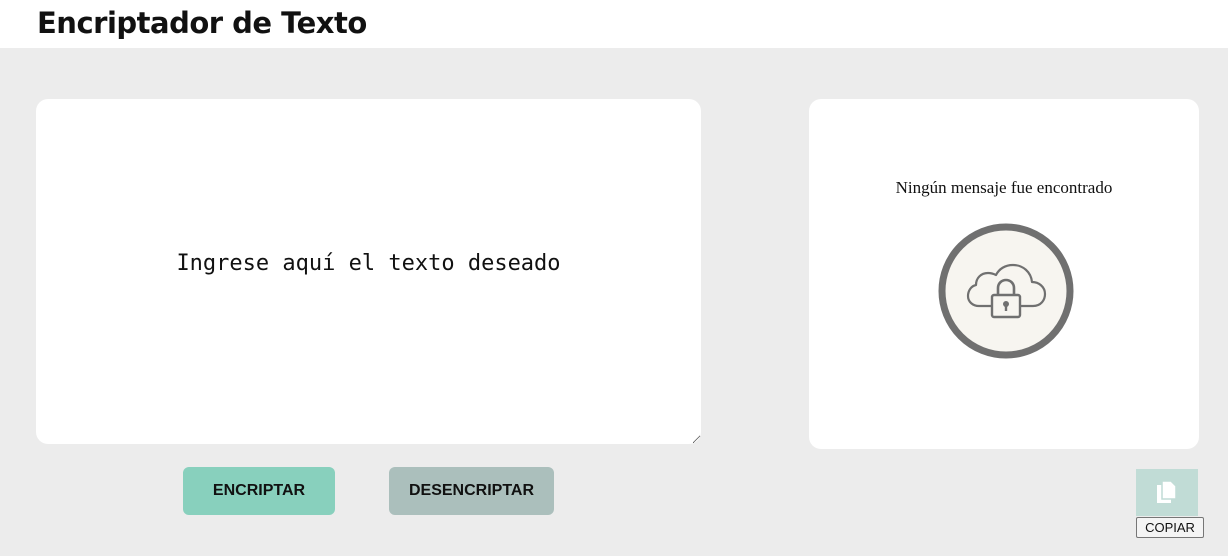  Describe the element at coordinates (259, 491) in the screenshot. I see `encrypt-button: ENCRIPTAR` at that location.